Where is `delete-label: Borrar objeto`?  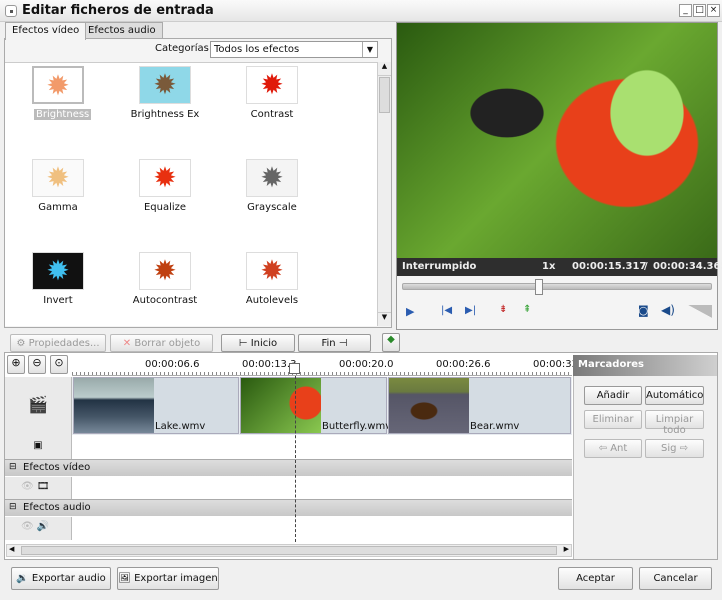
delete-label: Borrar objeto is located at coordinates (167, 343).